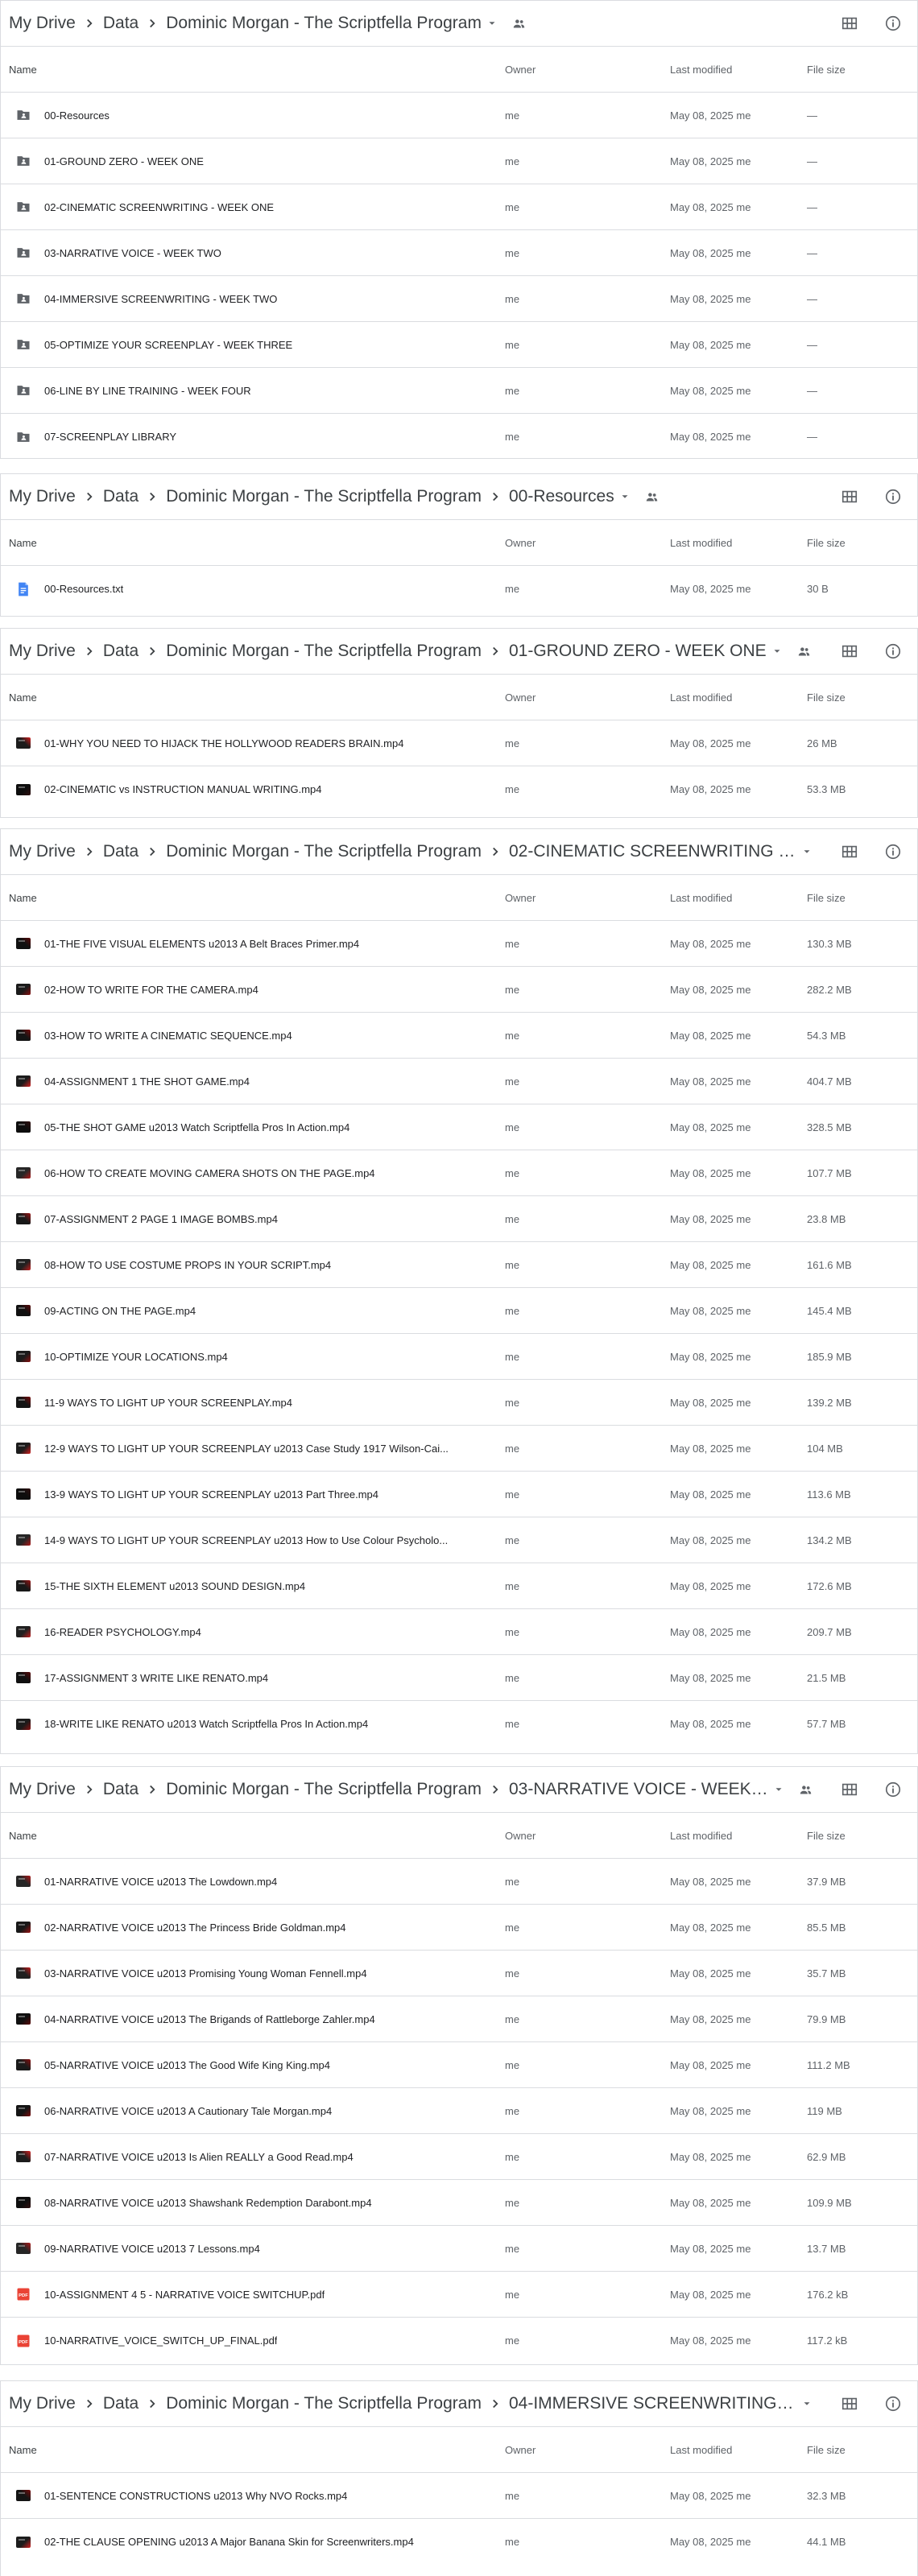 The width and height of the screenshot is (918, 2576). Describe the element at coordinates (459, 436) in the screenshot. I see `file-row: 07-SCREENPLAY LIBRARY me May 08, 2025 me —` at that location.